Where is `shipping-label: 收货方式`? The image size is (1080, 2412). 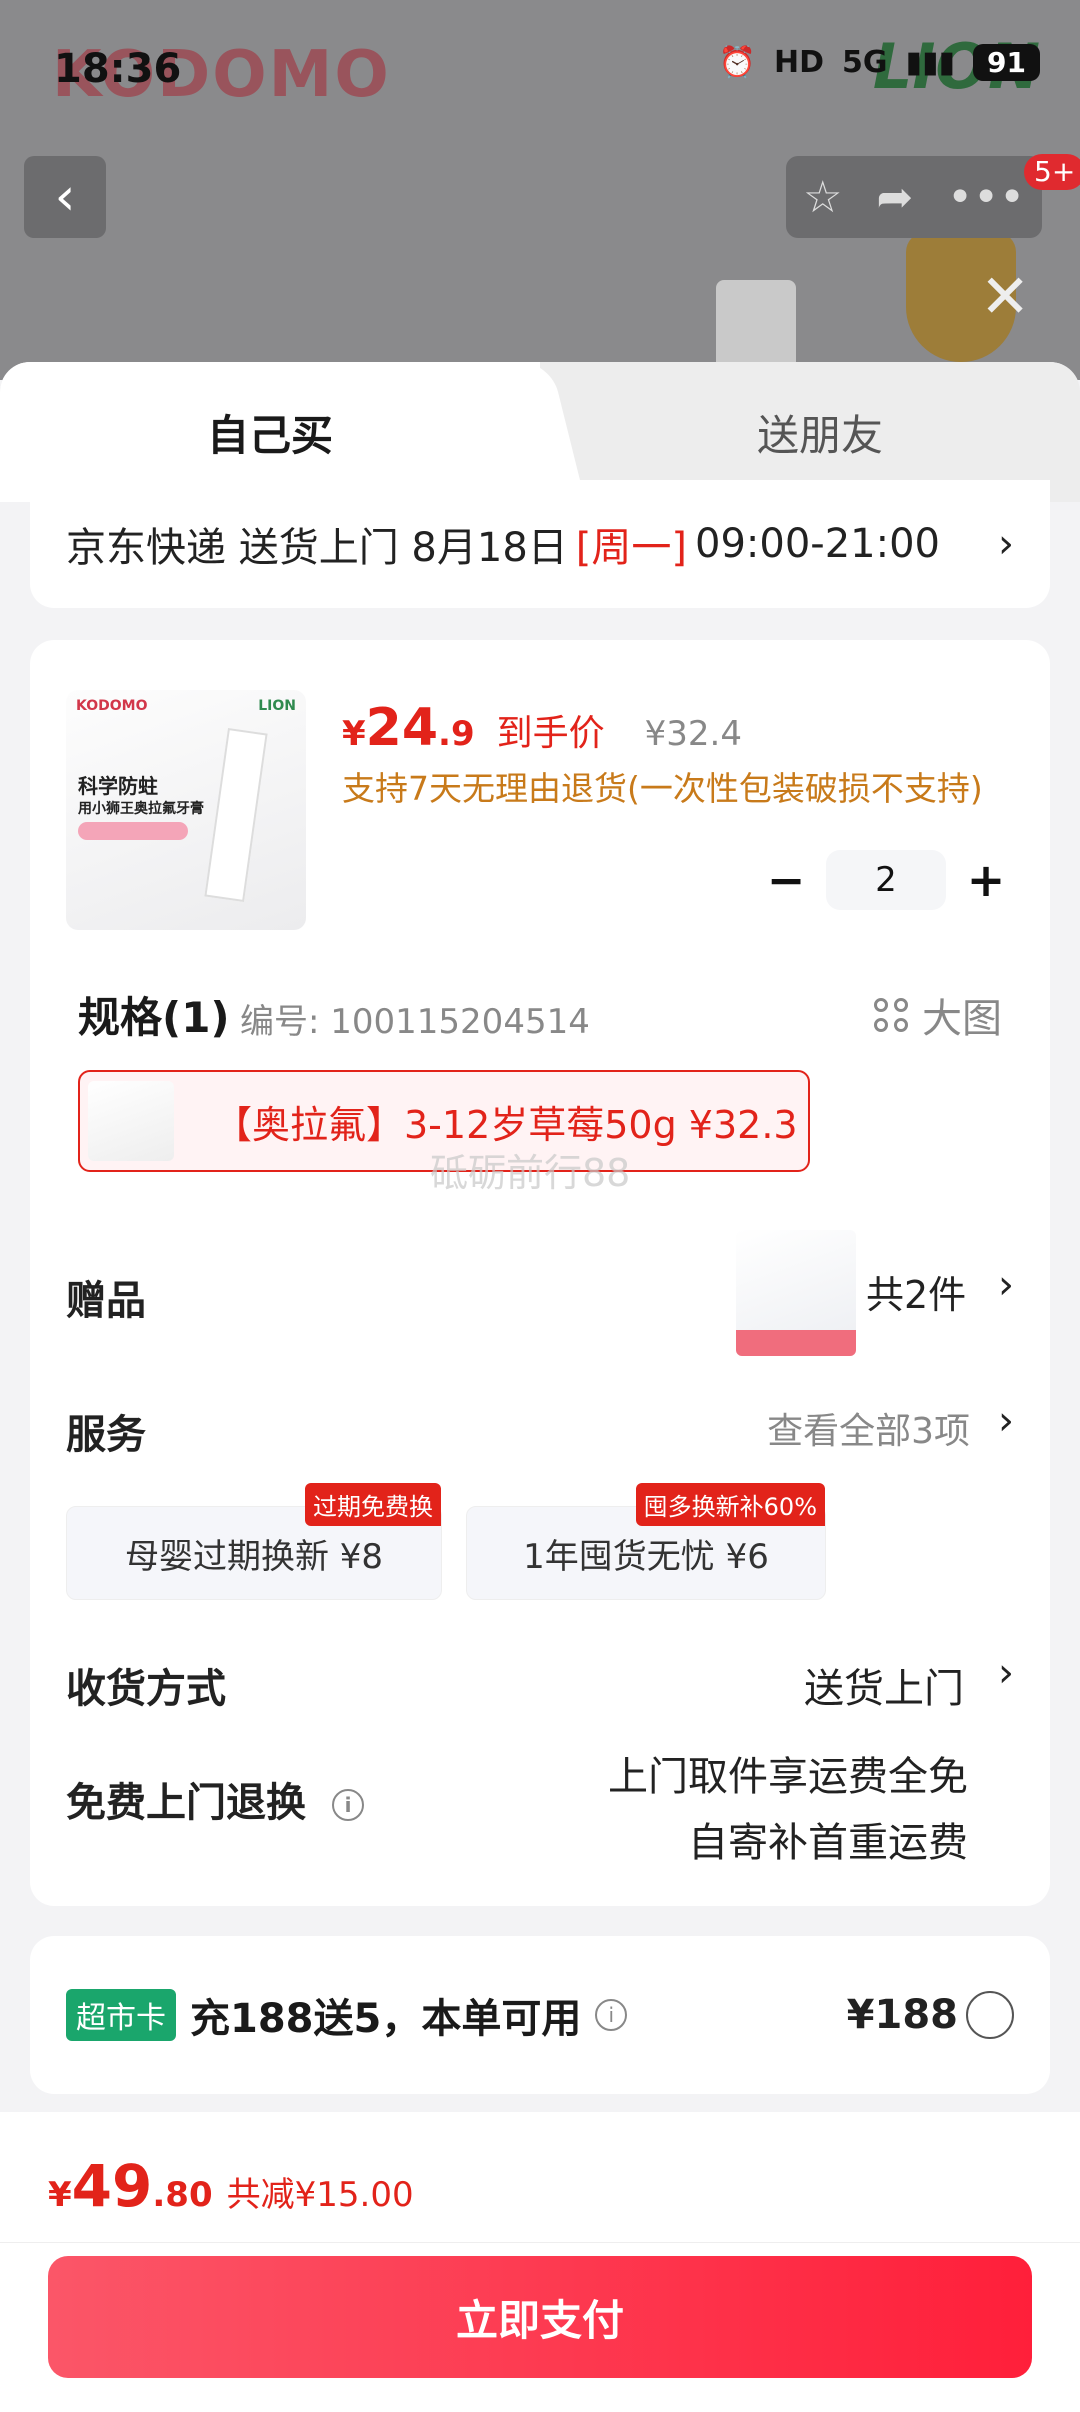
shipping-label: 收货方式 is located at coordinates (146, 1689).